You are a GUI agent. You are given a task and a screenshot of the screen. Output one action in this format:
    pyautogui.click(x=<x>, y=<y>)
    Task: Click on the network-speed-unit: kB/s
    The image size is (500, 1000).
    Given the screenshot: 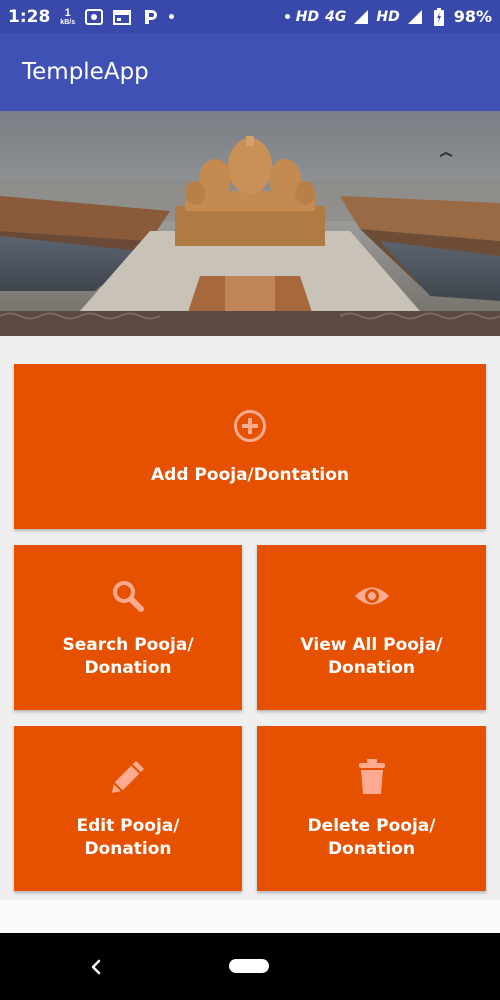 What is the action you would take?
    pyautogui.click(x=68, y=22)
    